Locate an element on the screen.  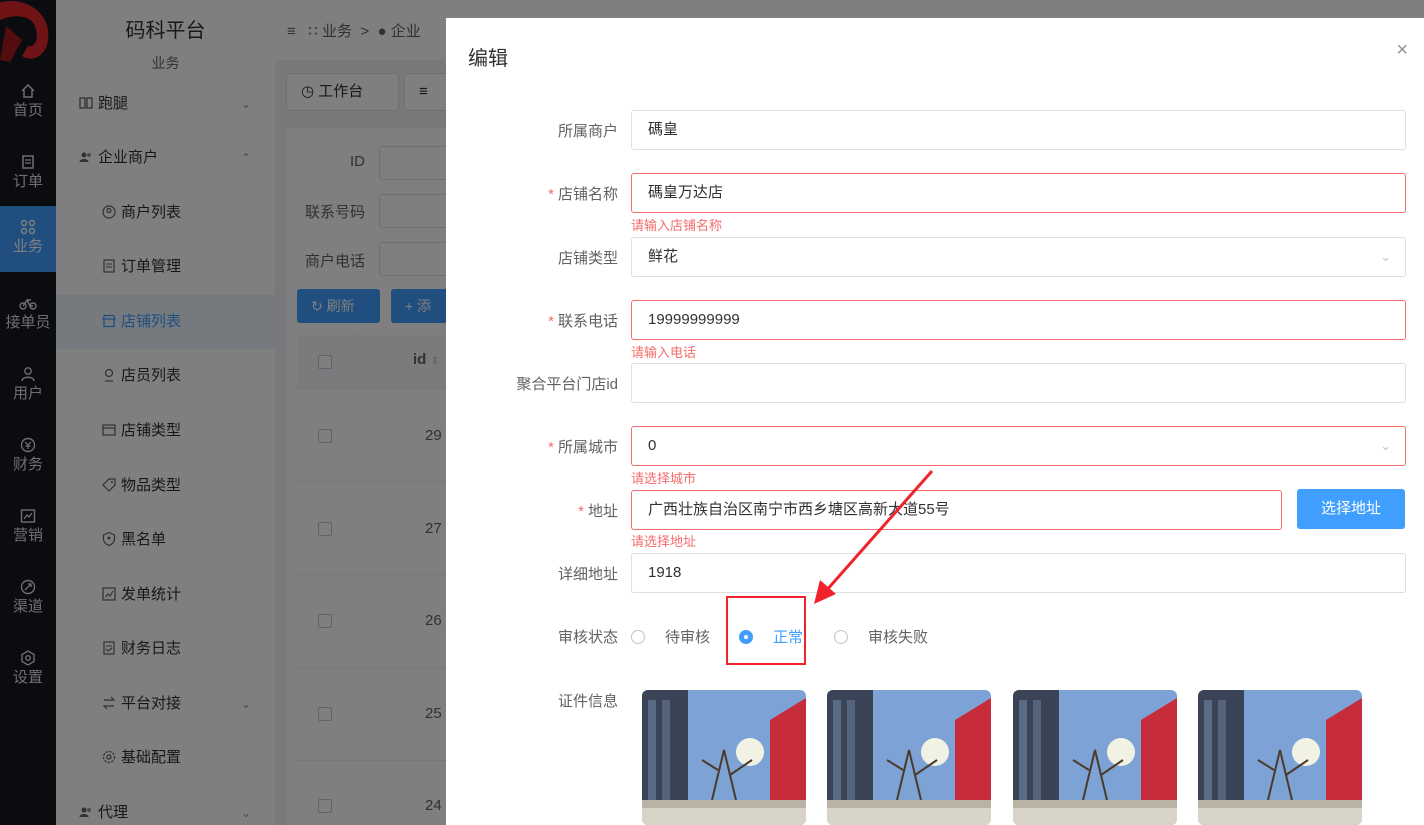
radio-label: 待审核 is located at coordinates (688, 637).